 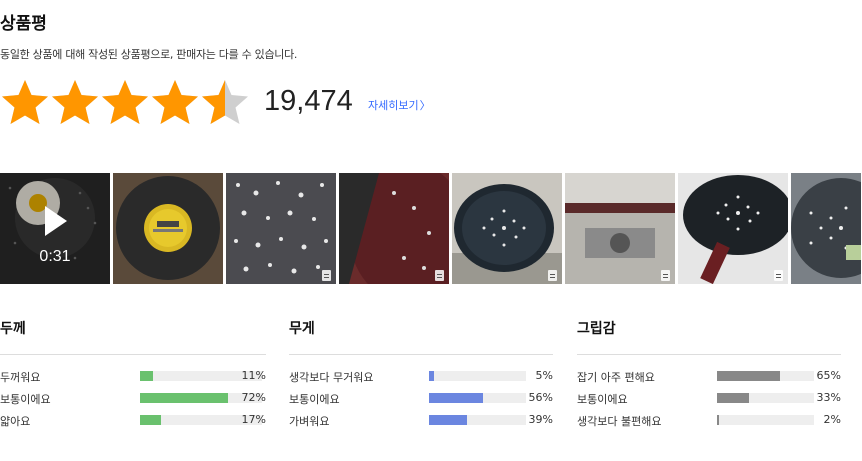 I want to click on pan-on-stove-photo, so click(x=507, y=228).